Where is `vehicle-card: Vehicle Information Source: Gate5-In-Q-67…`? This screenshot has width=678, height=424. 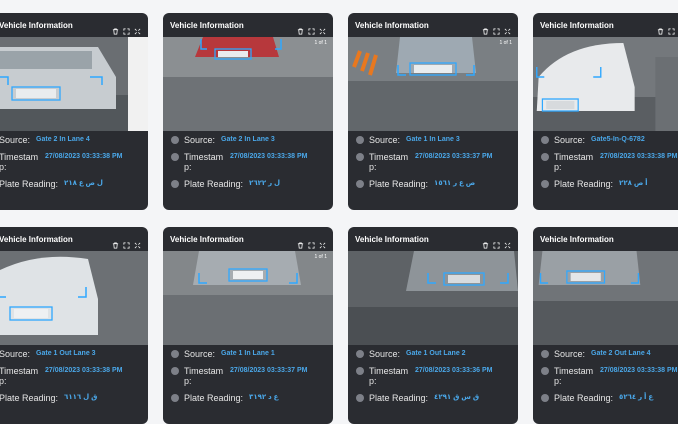
vehicle-card: Vehicle Information Source: Gate5-In-Q-67… is located at coordinates (605, 111).